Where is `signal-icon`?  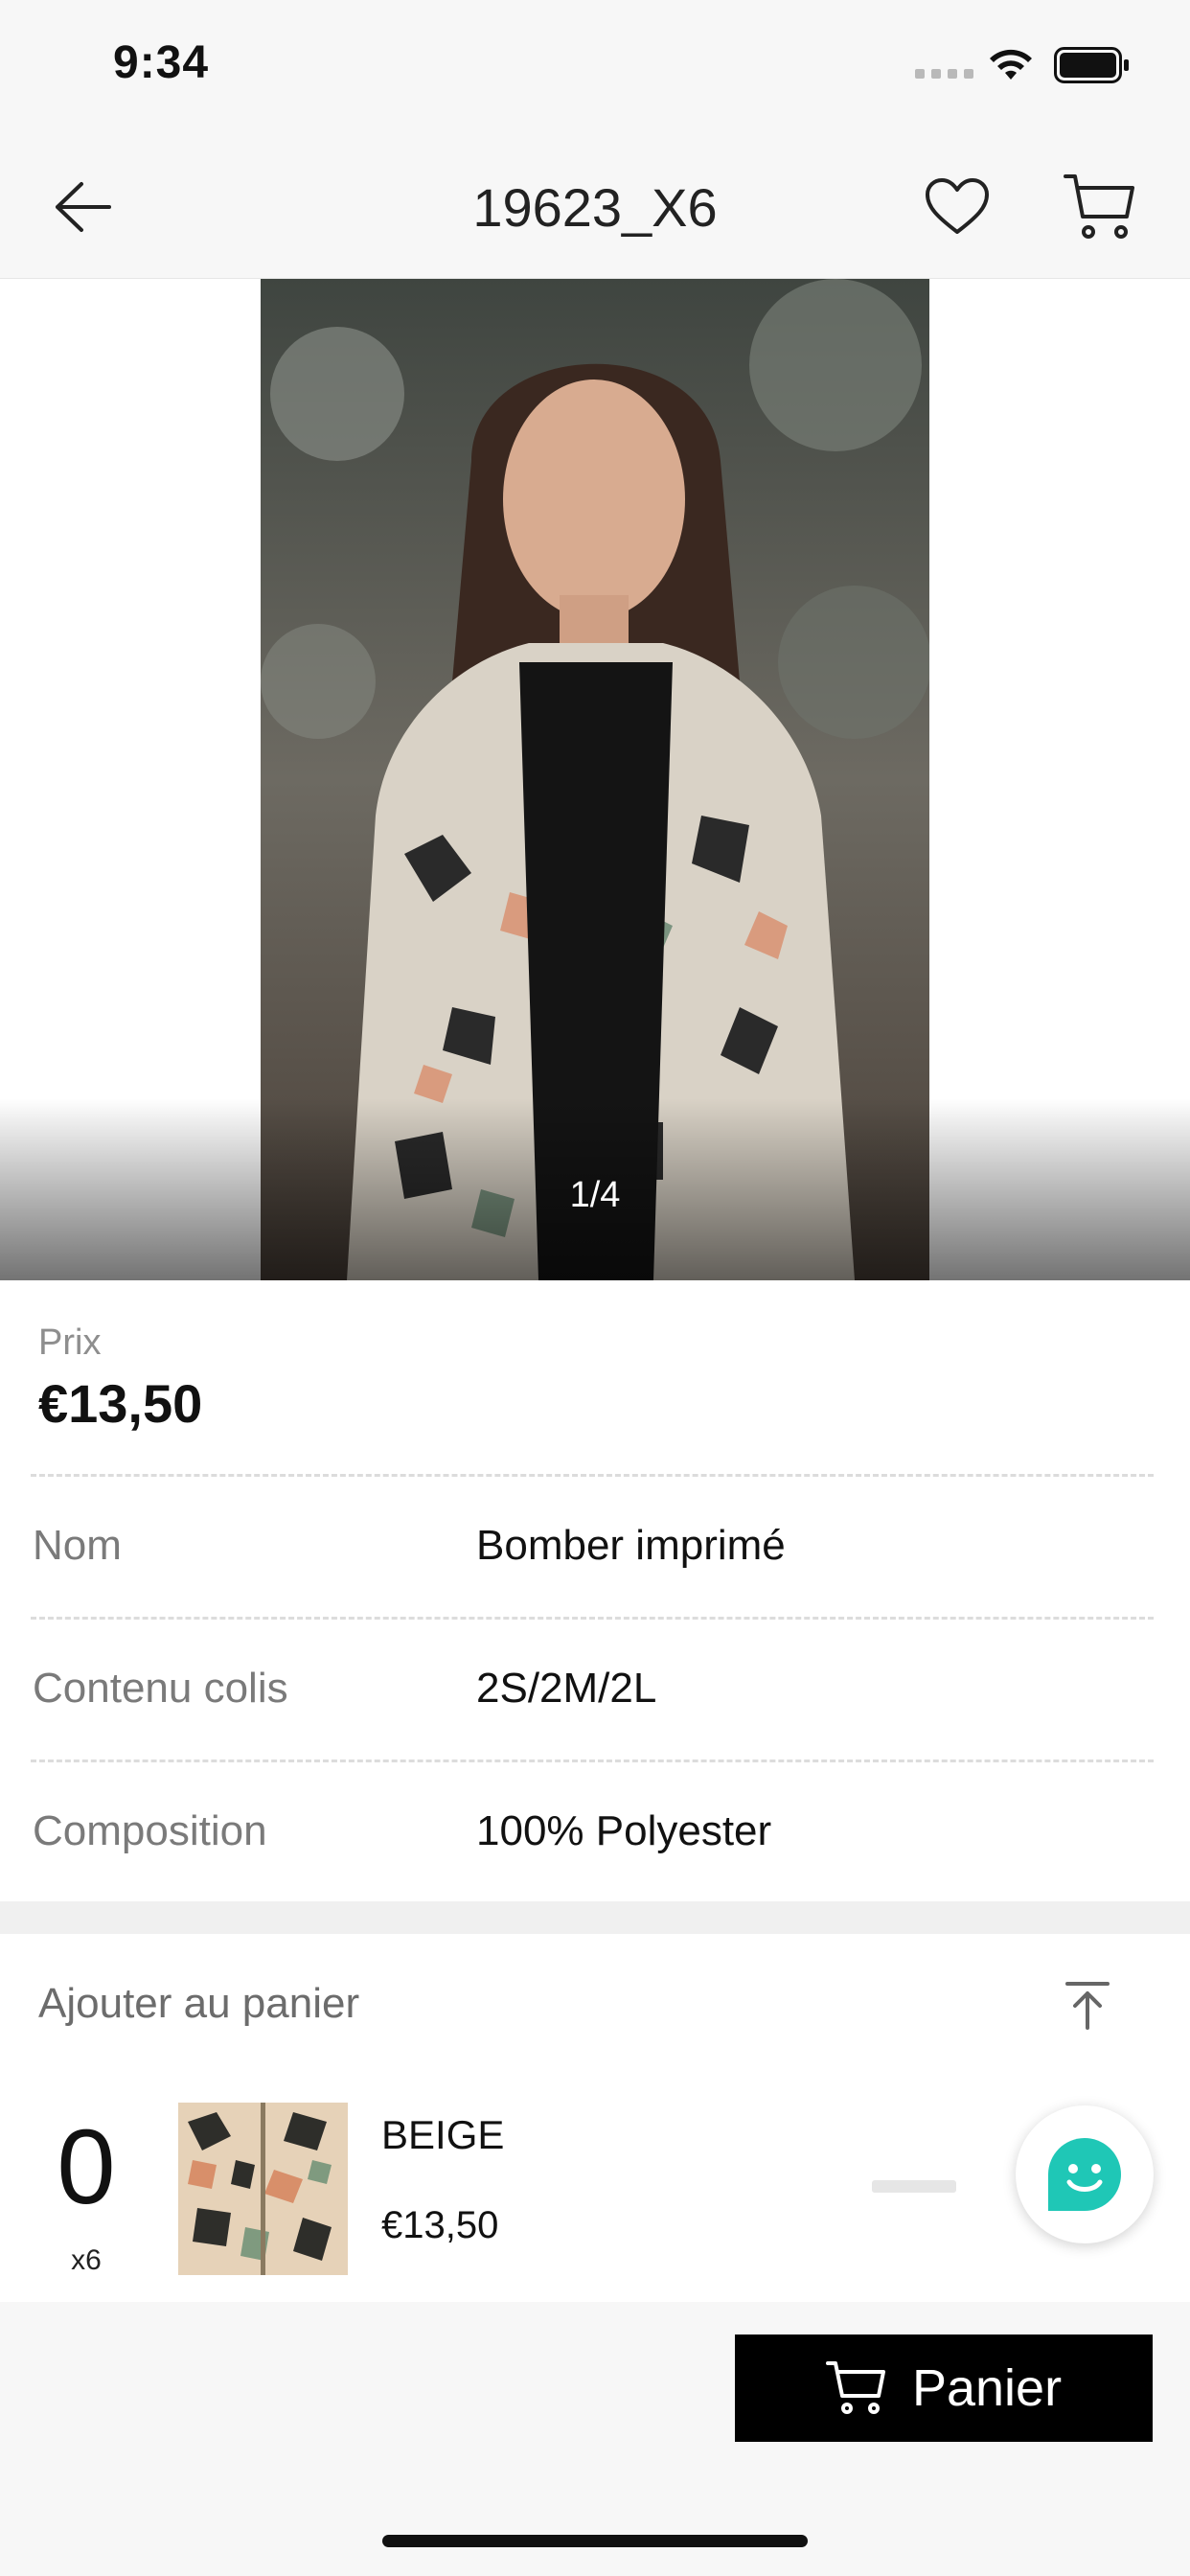 signal-icon is located at coordinates (944, 74).